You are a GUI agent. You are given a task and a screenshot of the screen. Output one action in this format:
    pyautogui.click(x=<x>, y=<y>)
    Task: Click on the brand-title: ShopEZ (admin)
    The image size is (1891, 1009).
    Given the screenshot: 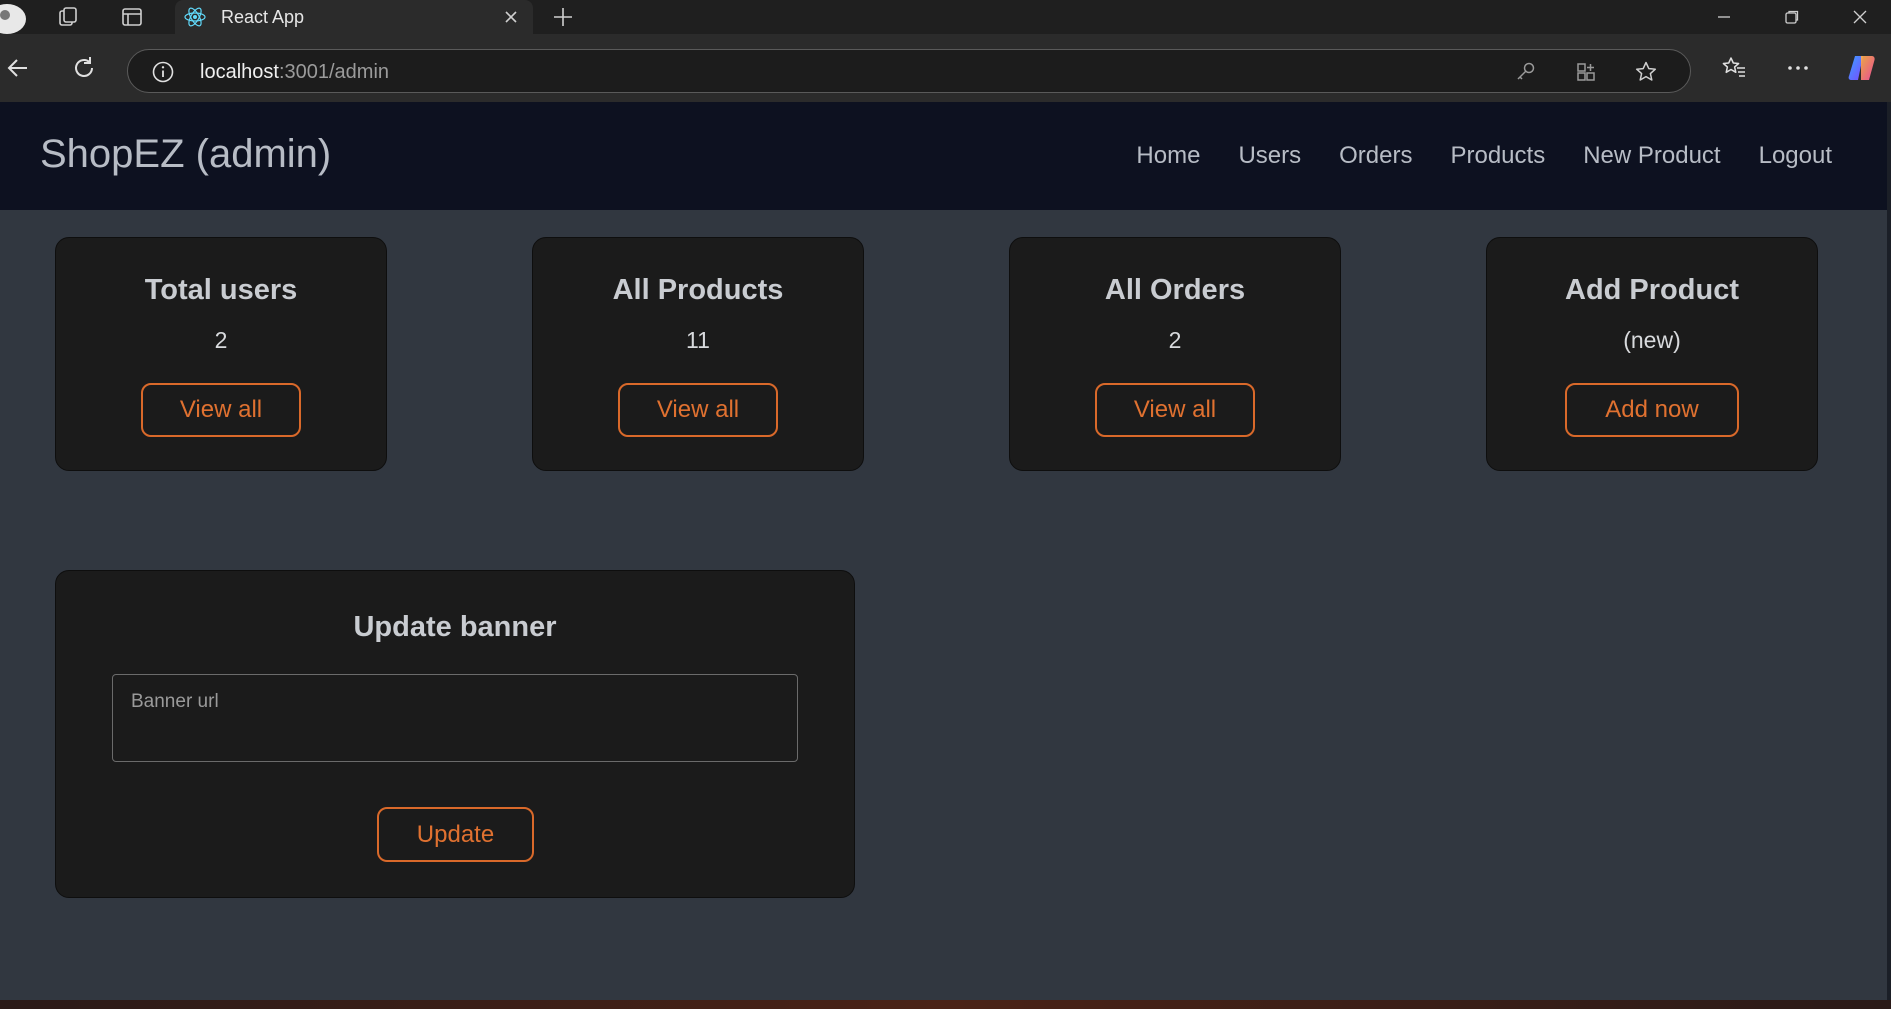 What is the action you would take?
    pyautogui.click(x=185, y=154)
    